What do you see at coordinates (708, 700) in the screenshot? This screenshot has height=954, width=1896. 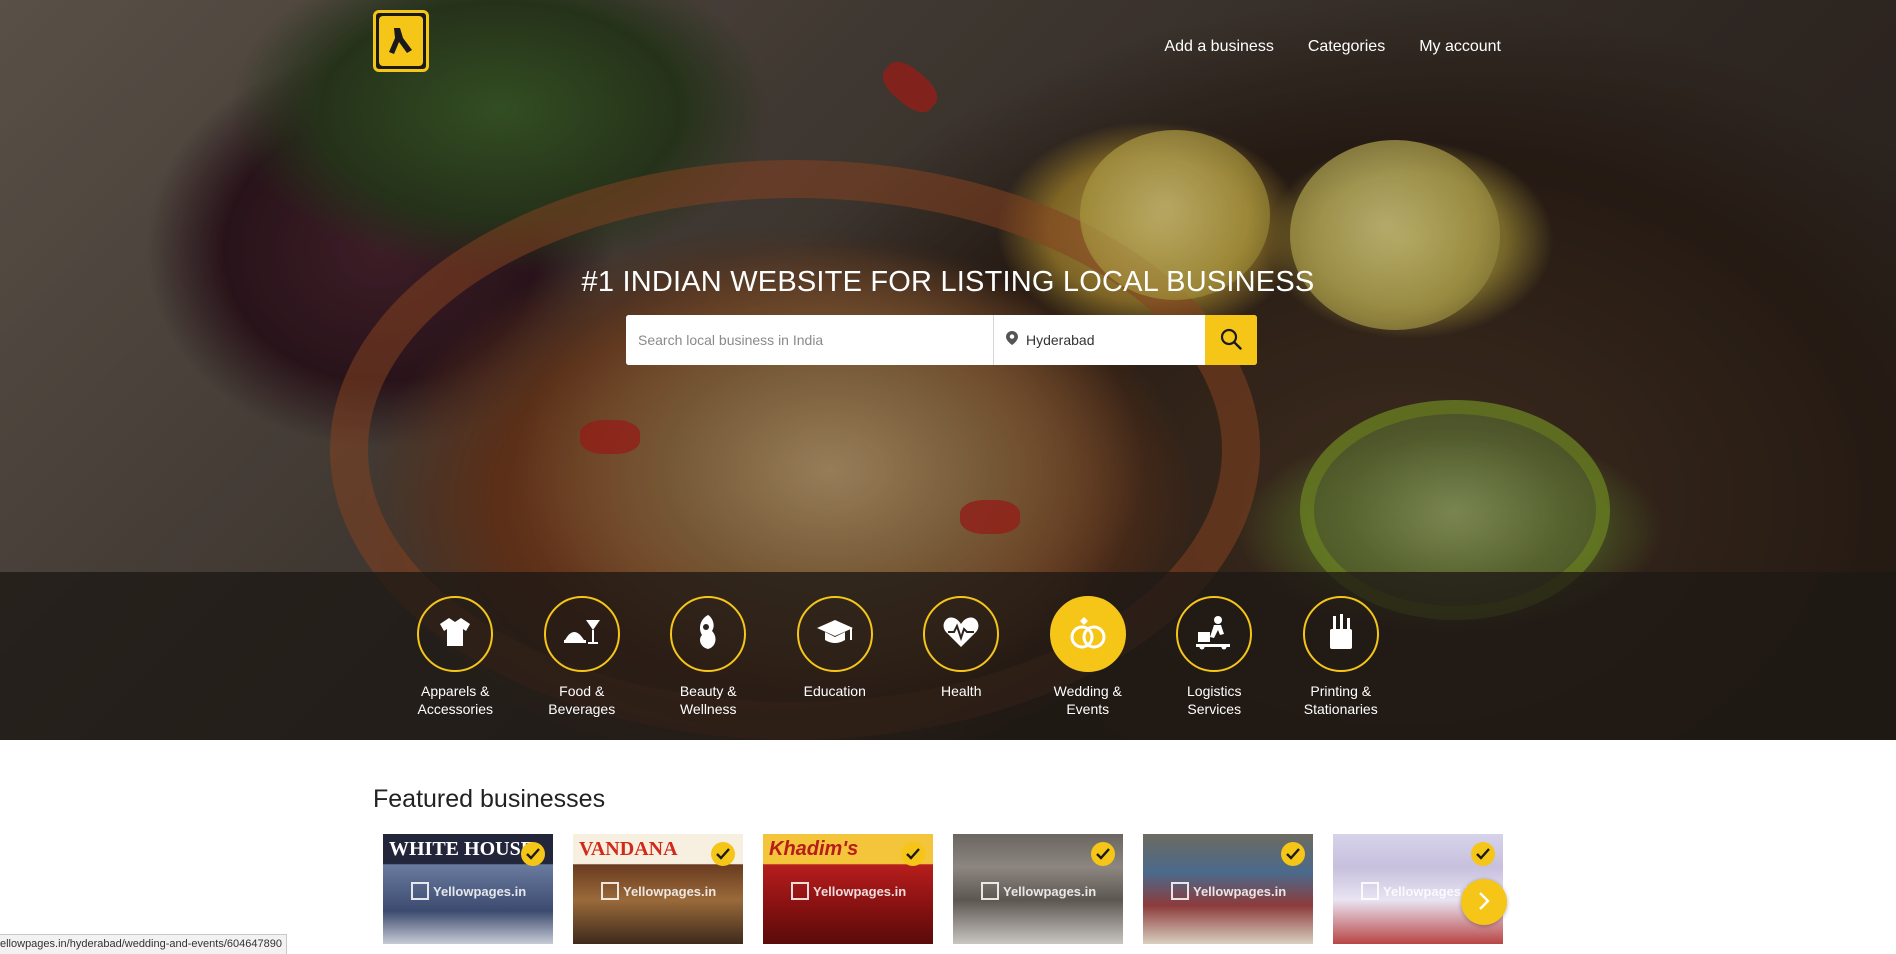 I see `category-label: Beauty & Wellness` at bounding box center [708, 700].